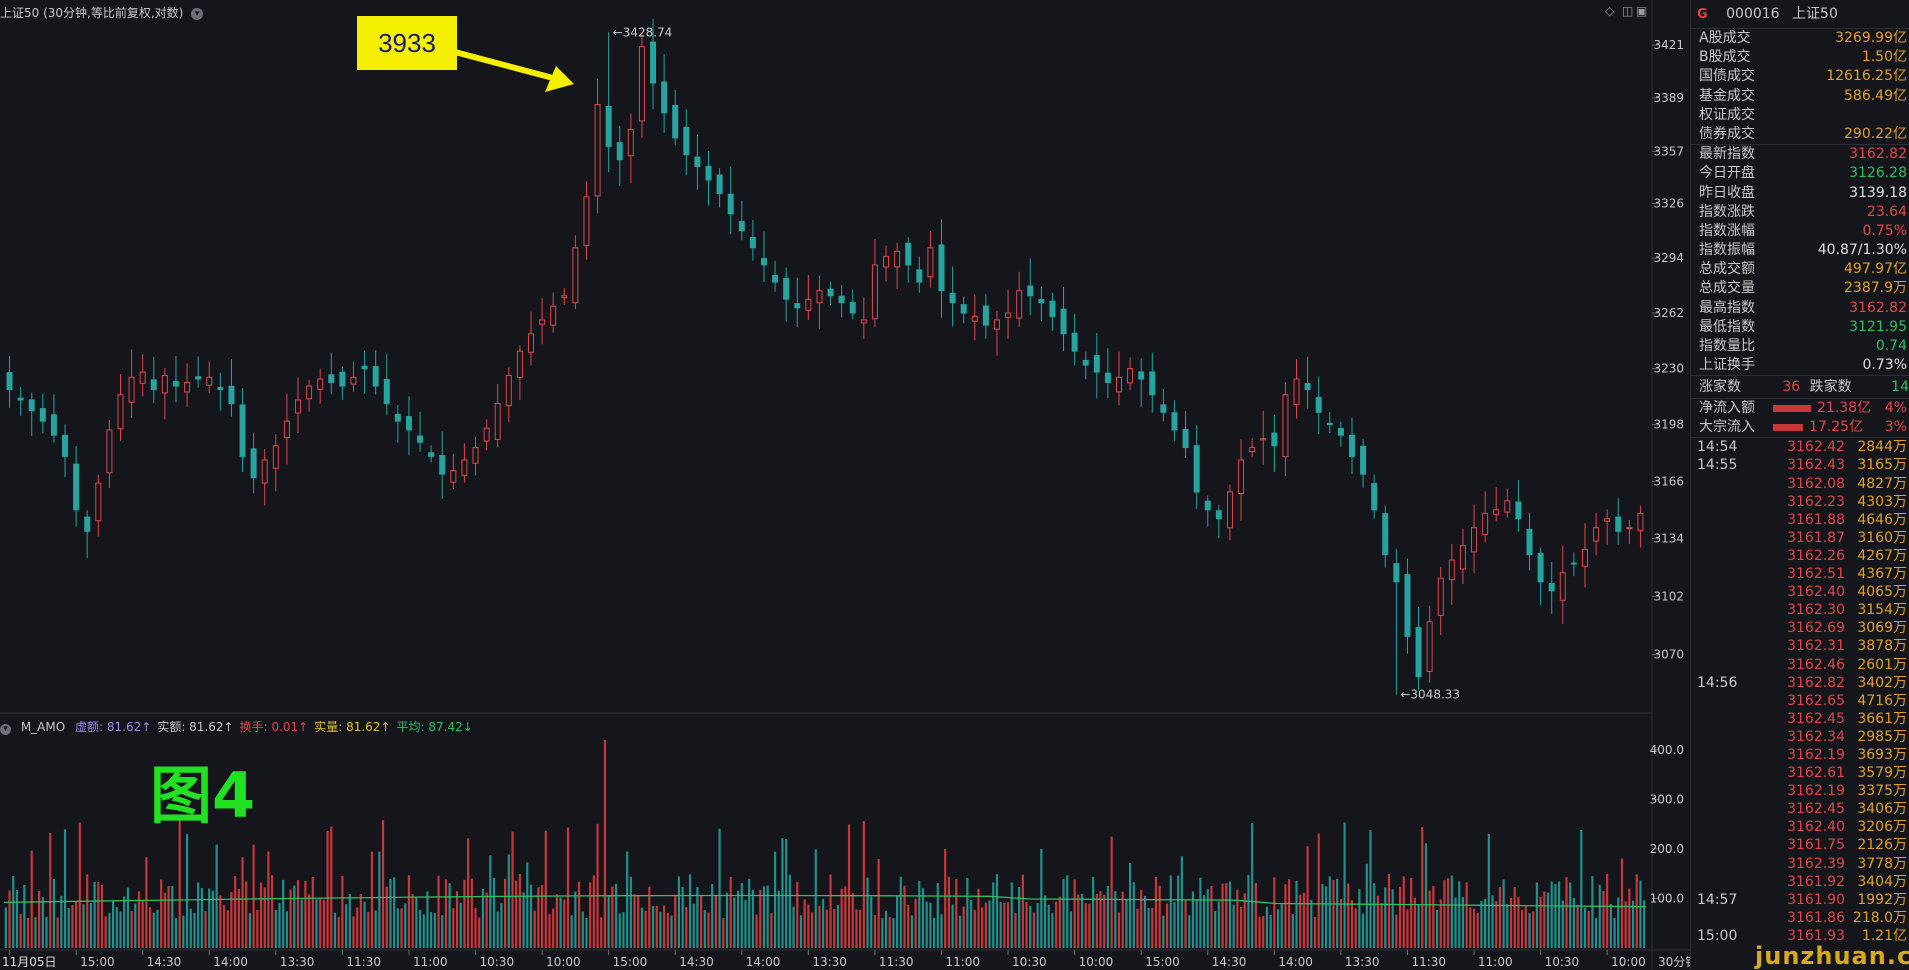 This screenshot has width=1909, height=970. Describe the element at coordinates (1884, 57) in the screenshot. I see `stat-value: 1.50亿` at that location.